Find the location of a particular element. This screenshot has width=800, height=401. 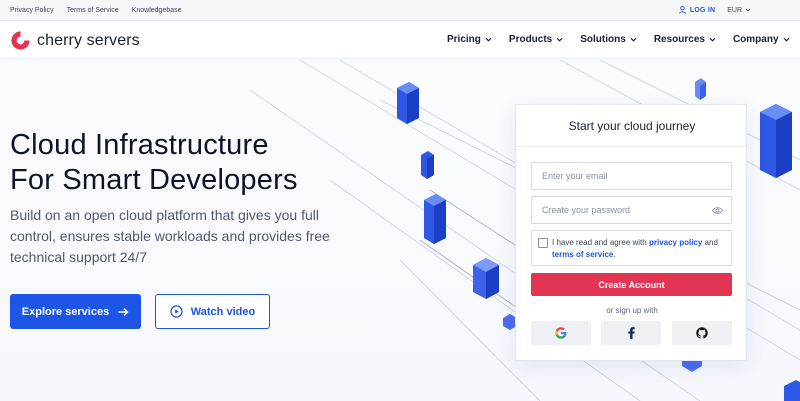

hero-title-line-1: Cloud Infrastructure is located at coordinates (139, 145).